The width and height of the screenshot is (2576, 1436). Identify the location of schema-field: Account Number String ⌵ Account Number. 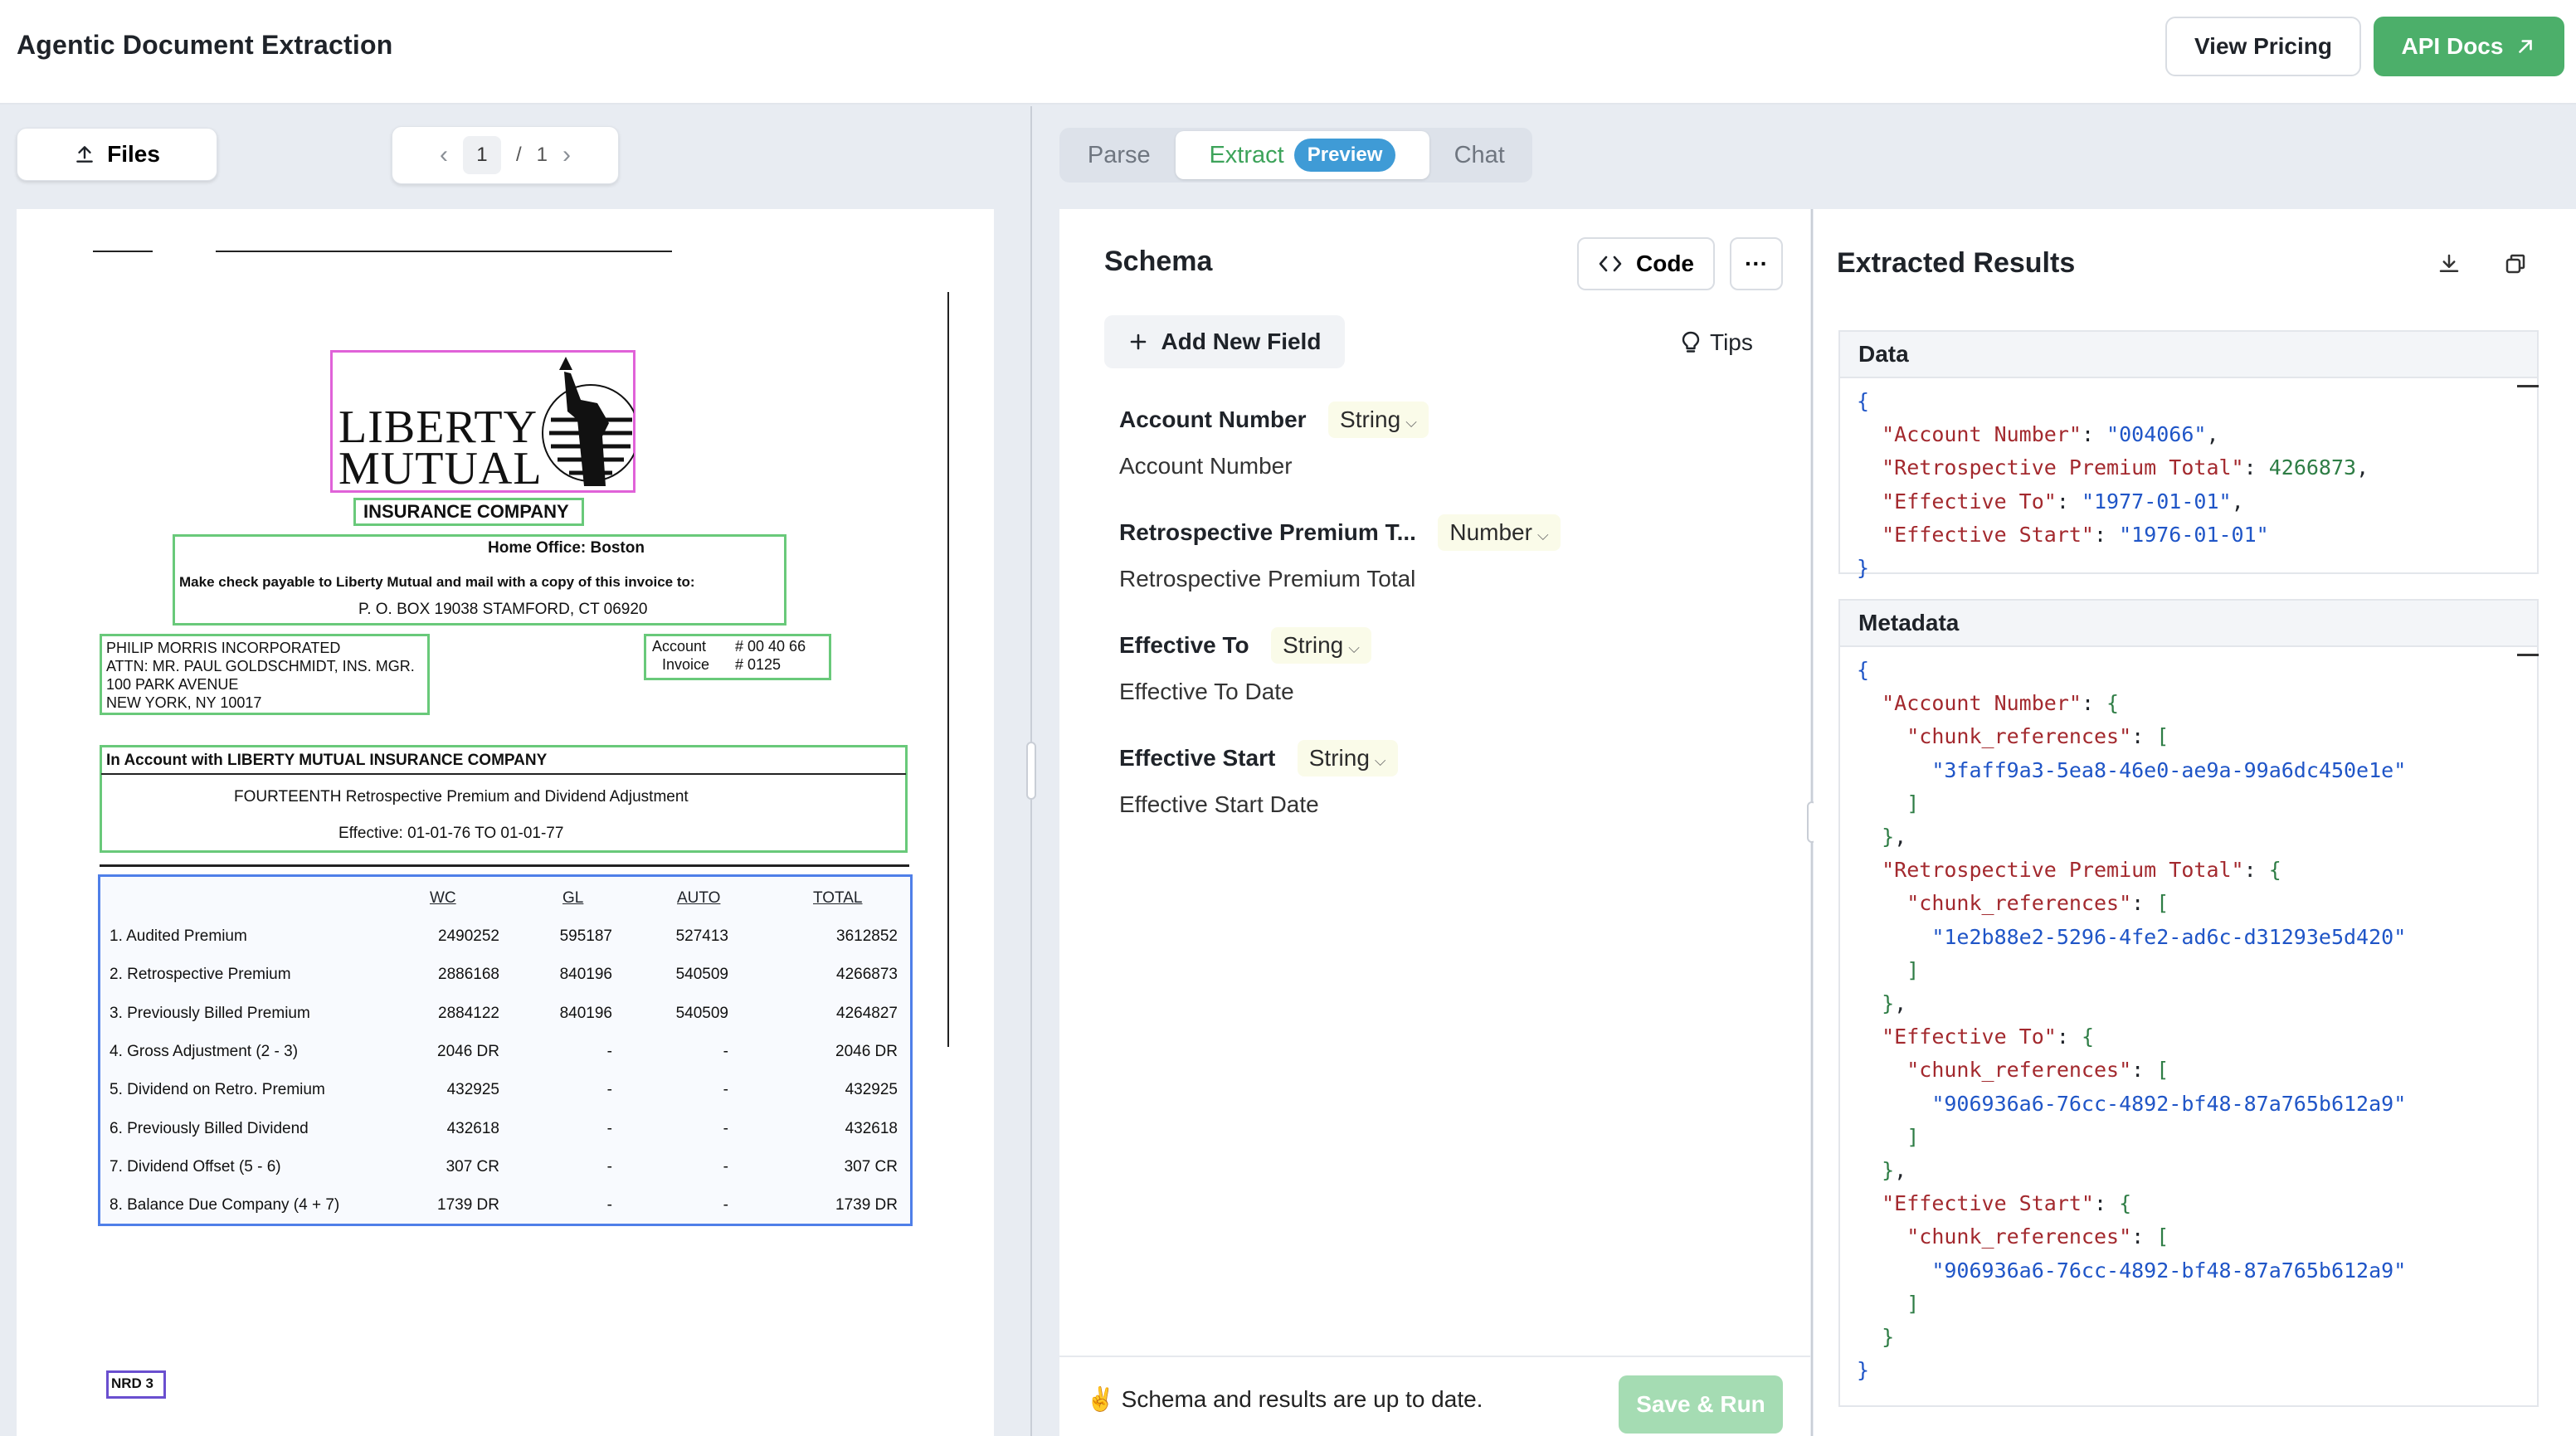
(1442, 441).